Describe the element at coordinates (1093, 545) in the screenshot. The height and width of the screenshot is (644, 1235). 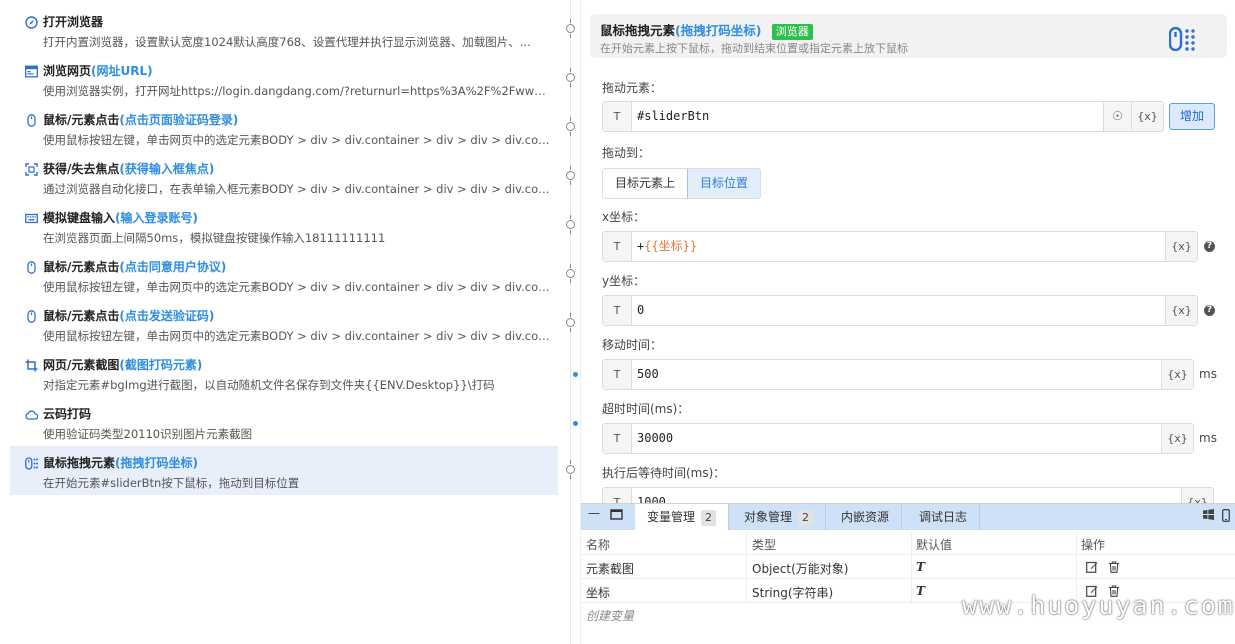
I see `column-header: 操作` at that location.